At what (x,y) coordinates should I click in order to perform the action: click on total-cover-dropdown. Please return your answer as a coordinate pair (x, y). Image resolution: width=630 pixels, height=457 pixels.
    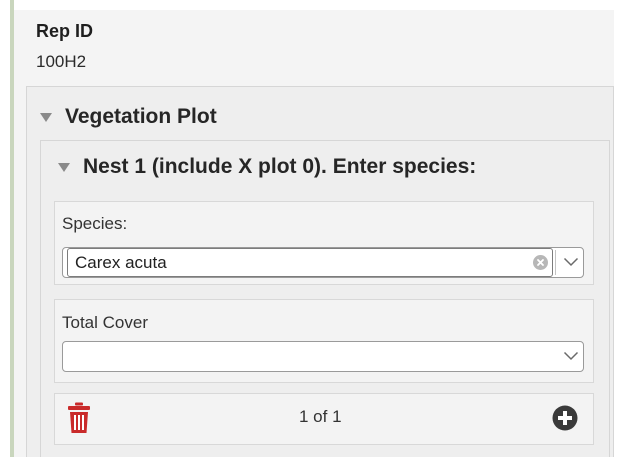
    Looking at the image, I should click on (323, 356).